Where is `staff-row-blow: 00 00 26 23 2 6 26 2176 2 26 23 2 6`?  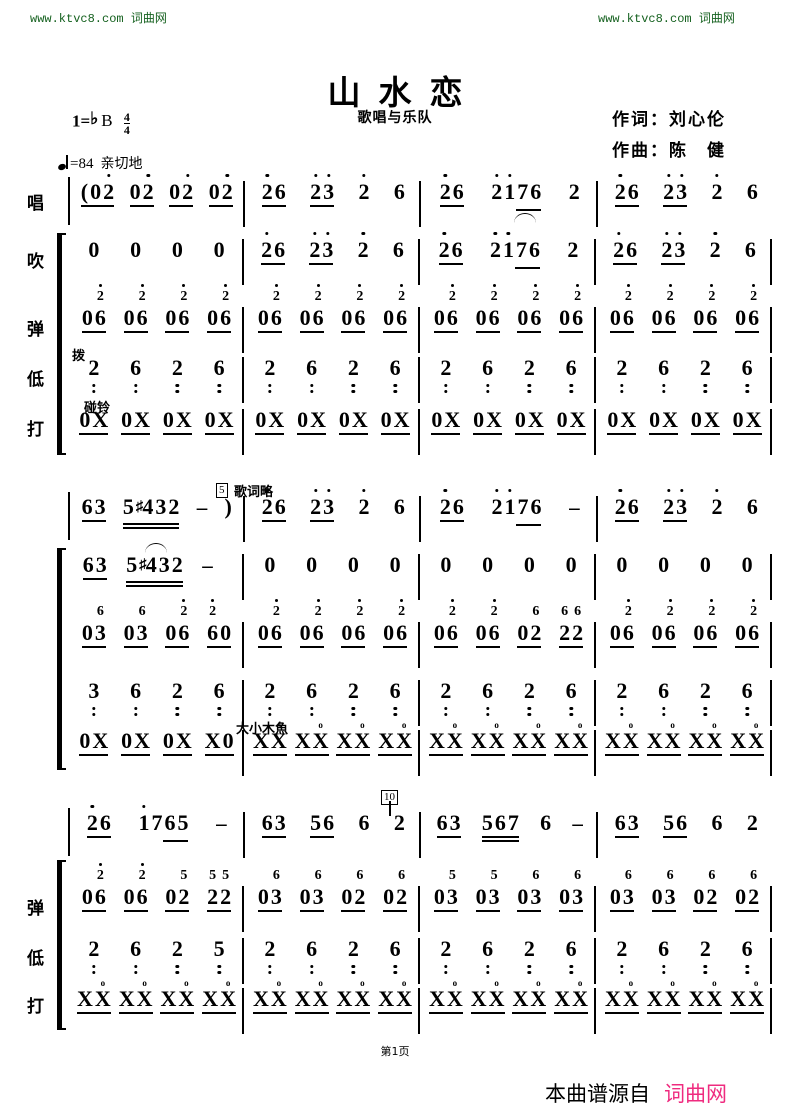 staff-row-blow: 00 00 26 23 2 6 26 2176 2 26 23 2 6 is located at coordinates (420, 258).